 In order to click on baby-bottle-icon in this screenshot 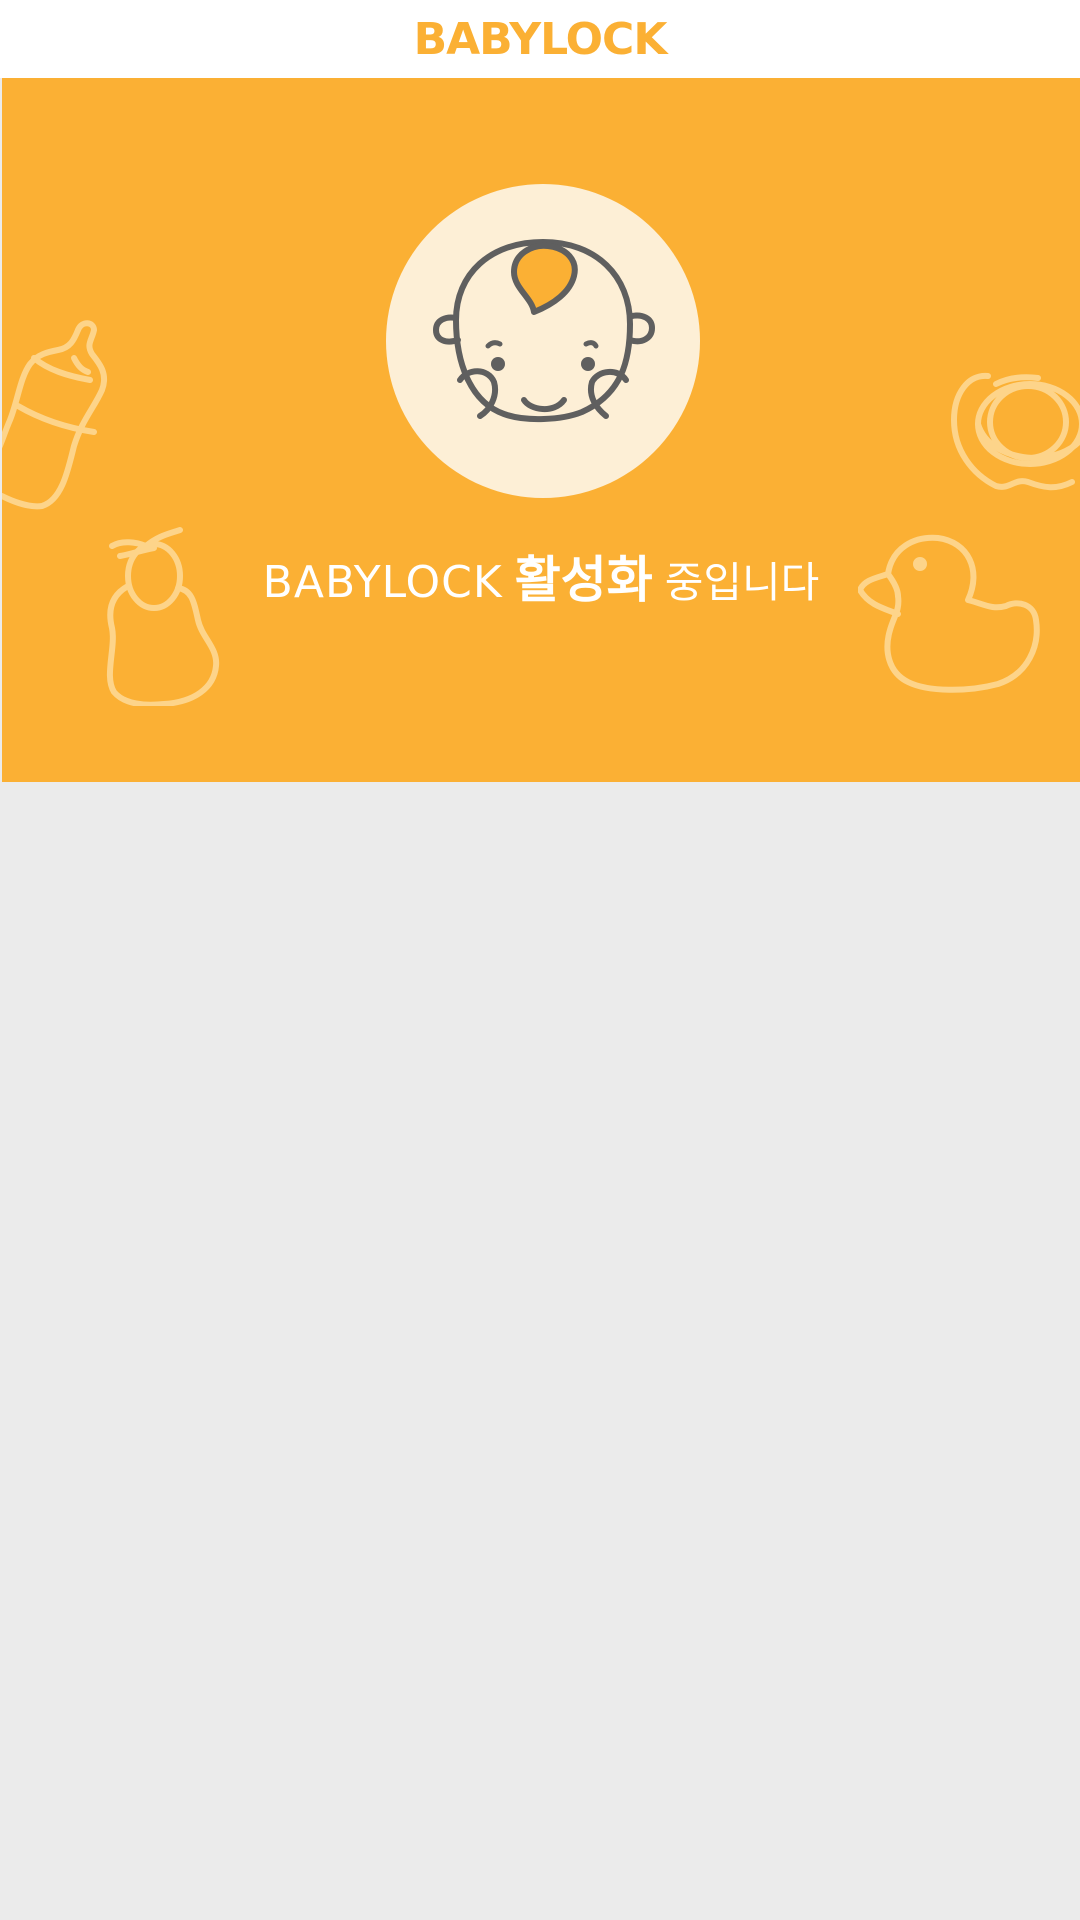, I will do `click(60, 420)`.